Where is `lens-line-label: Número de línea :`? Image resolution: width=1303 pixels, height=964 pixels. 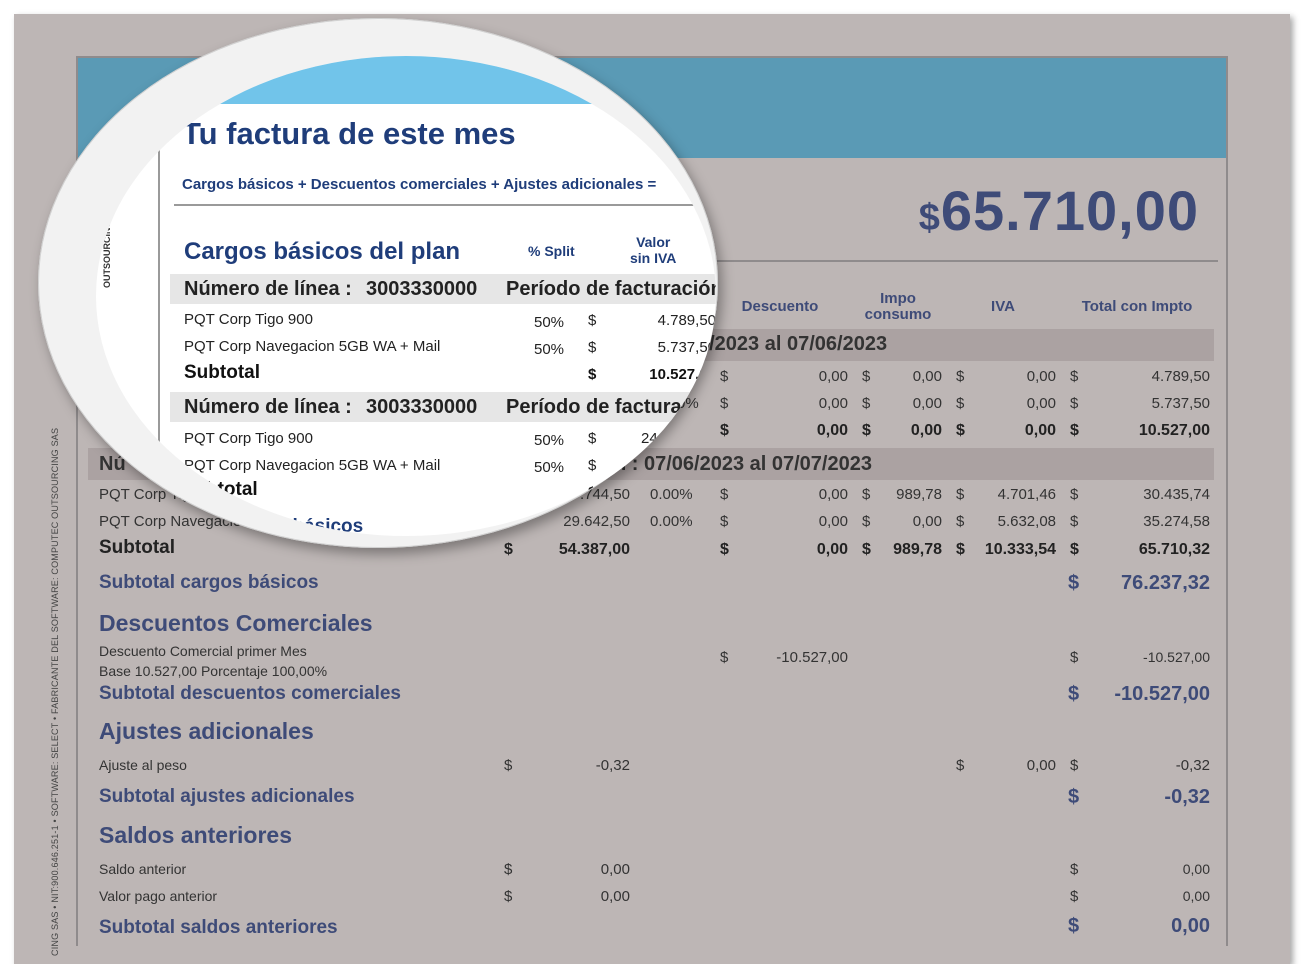
lens-line-label: Número de línea : is located at coordinates (268, 289).